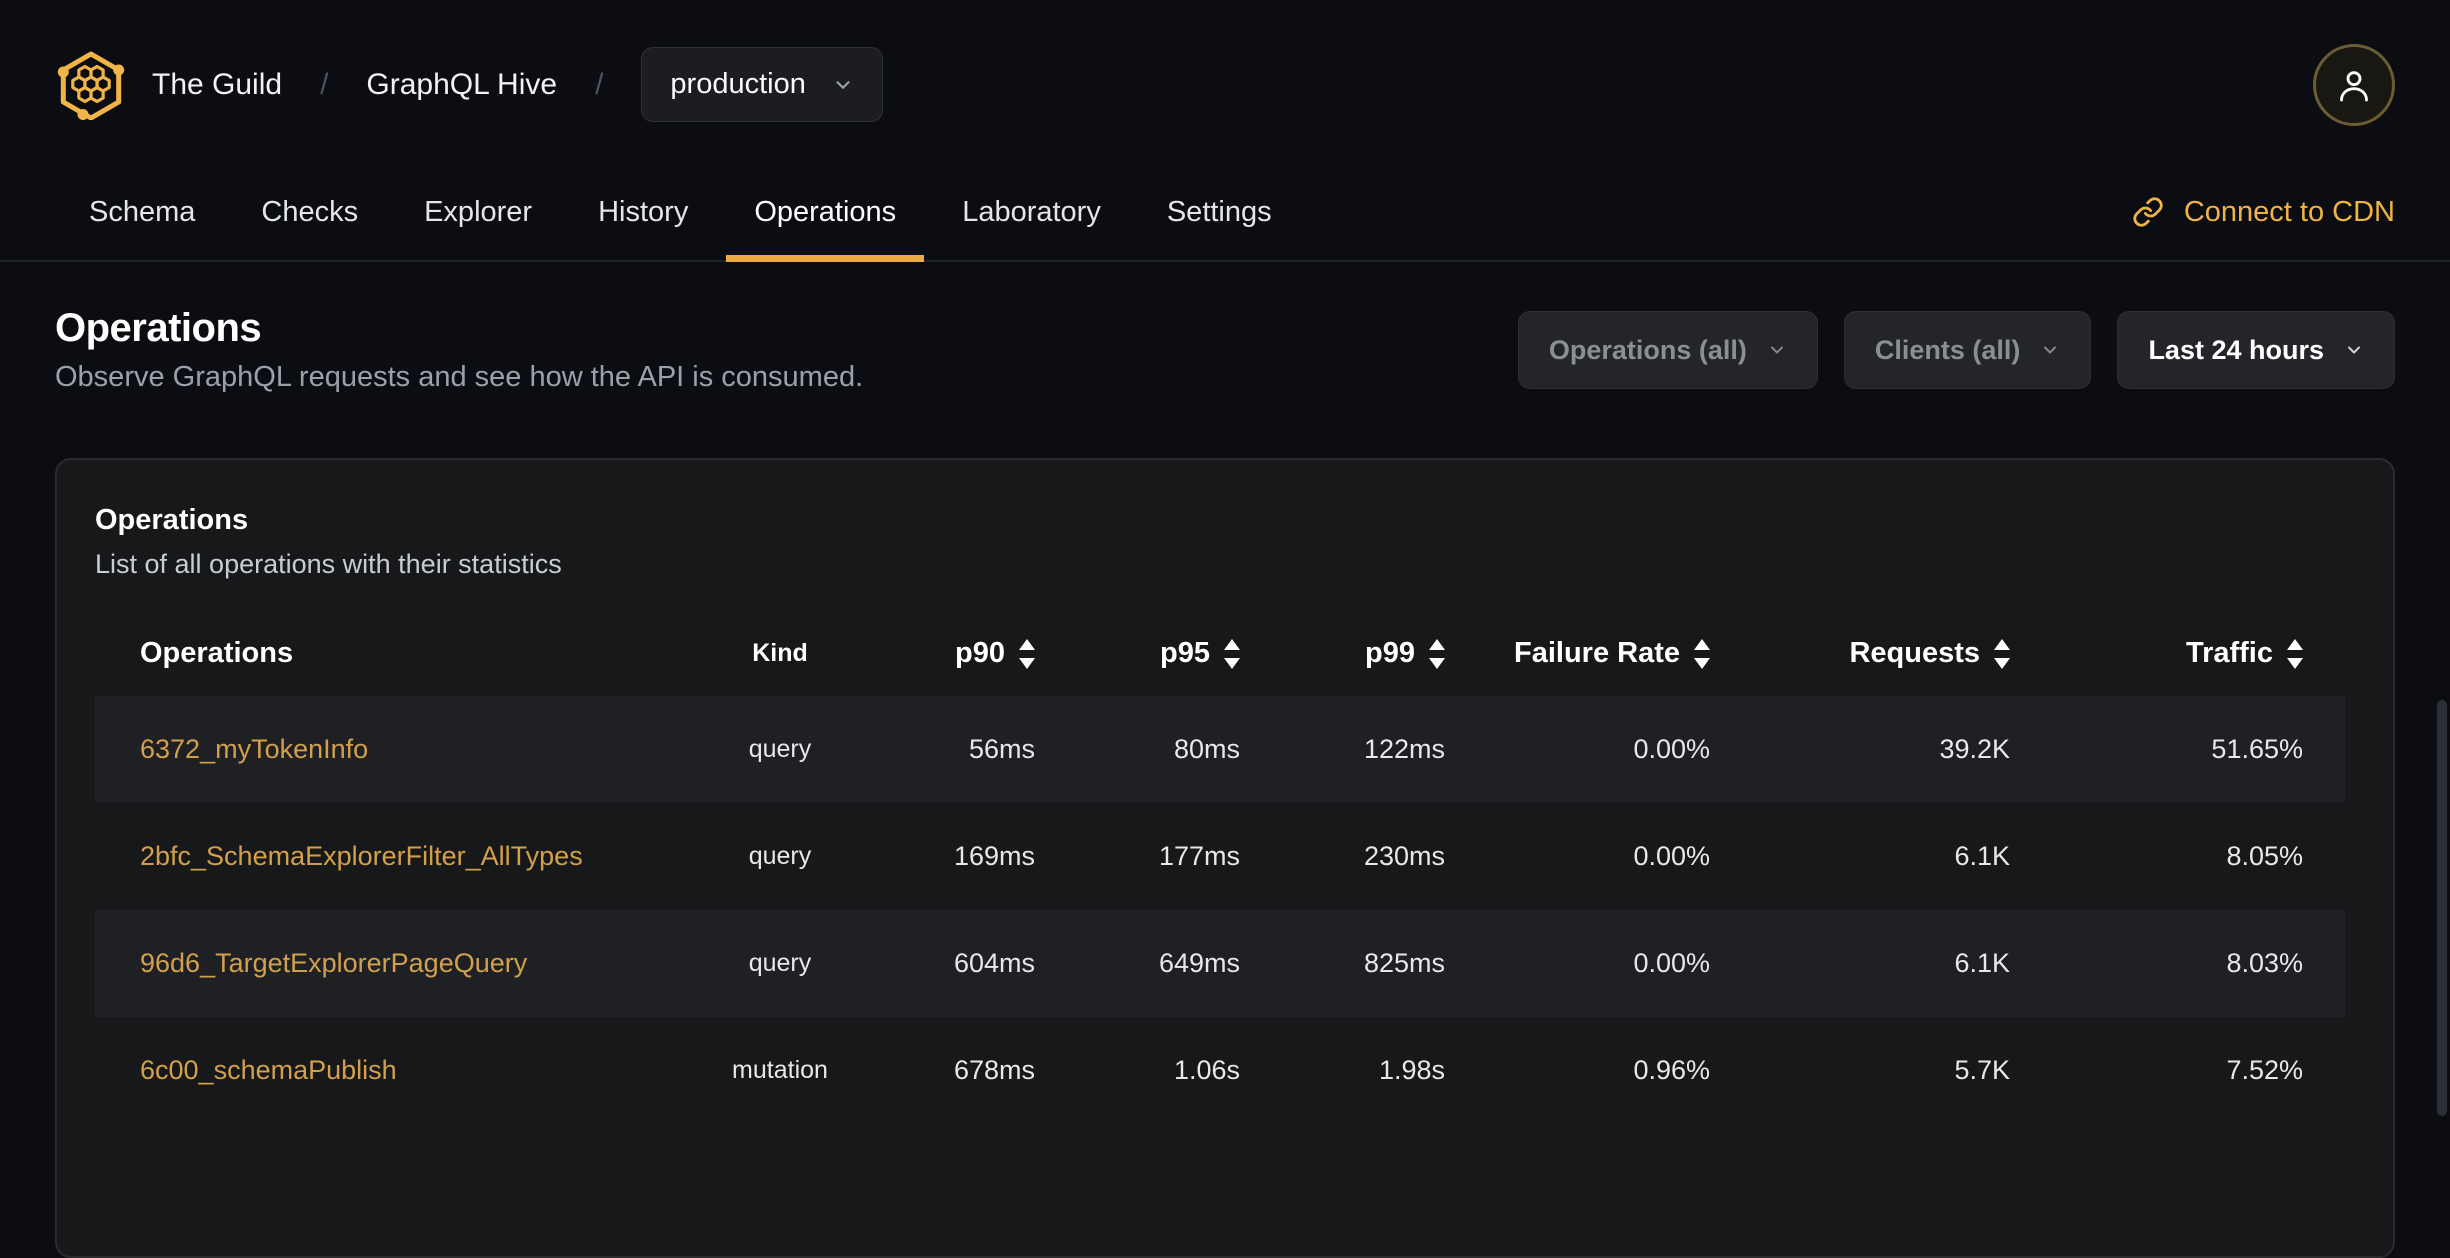 Image resolution: width=2450 pixels, height=1258 pixels. Describe the element at coordinates (1199, 856) in the screenshot. I see `p95-cell: 177ms` at that location.